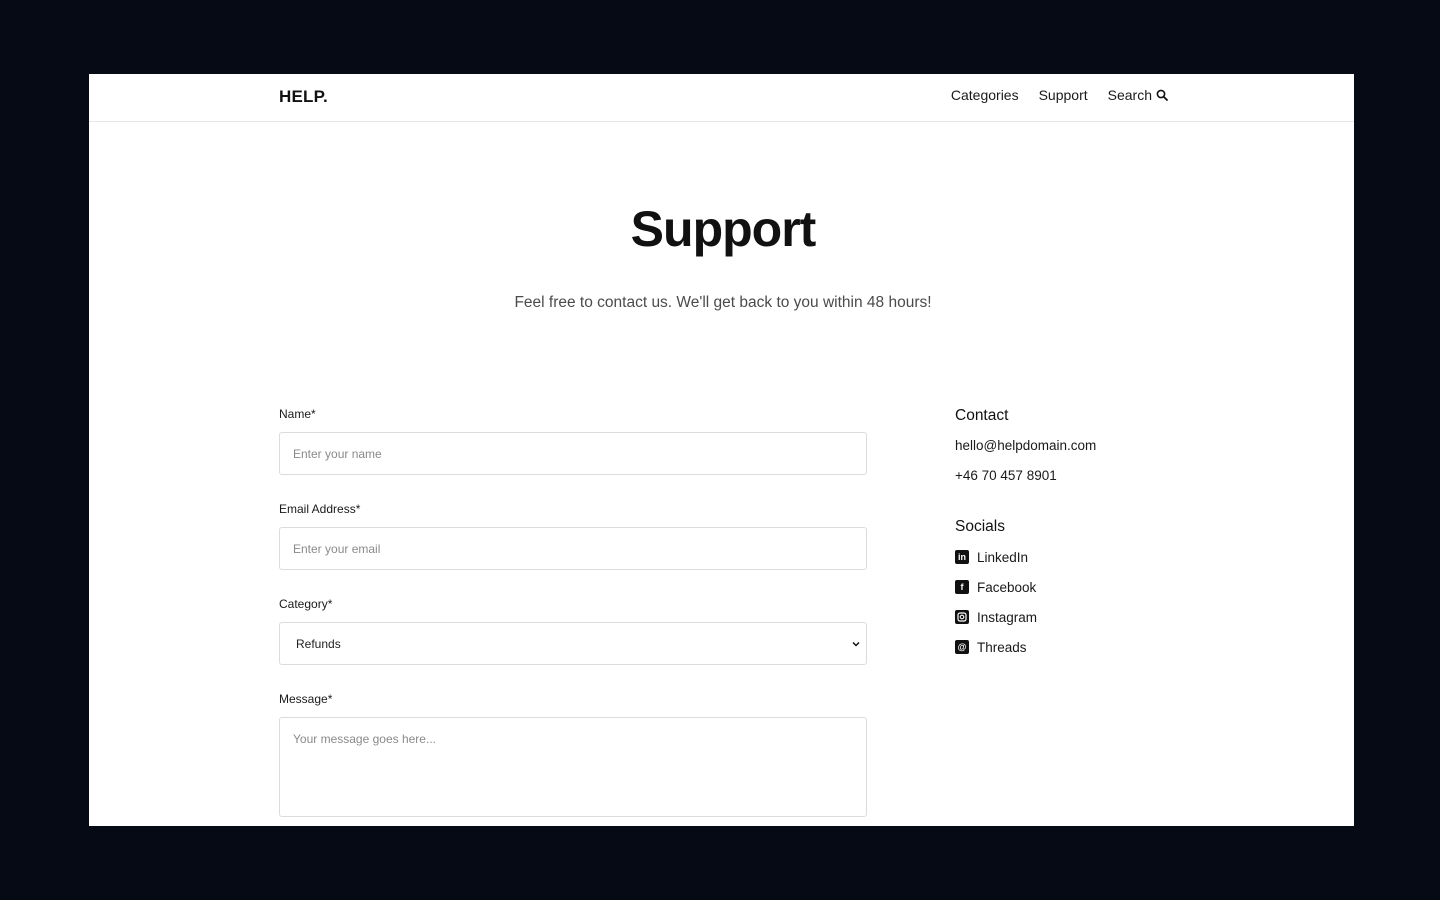 The width and height of the screenshot is (1440, 900). I want to click on email-field-group: Email Address*, so click(573, 536).